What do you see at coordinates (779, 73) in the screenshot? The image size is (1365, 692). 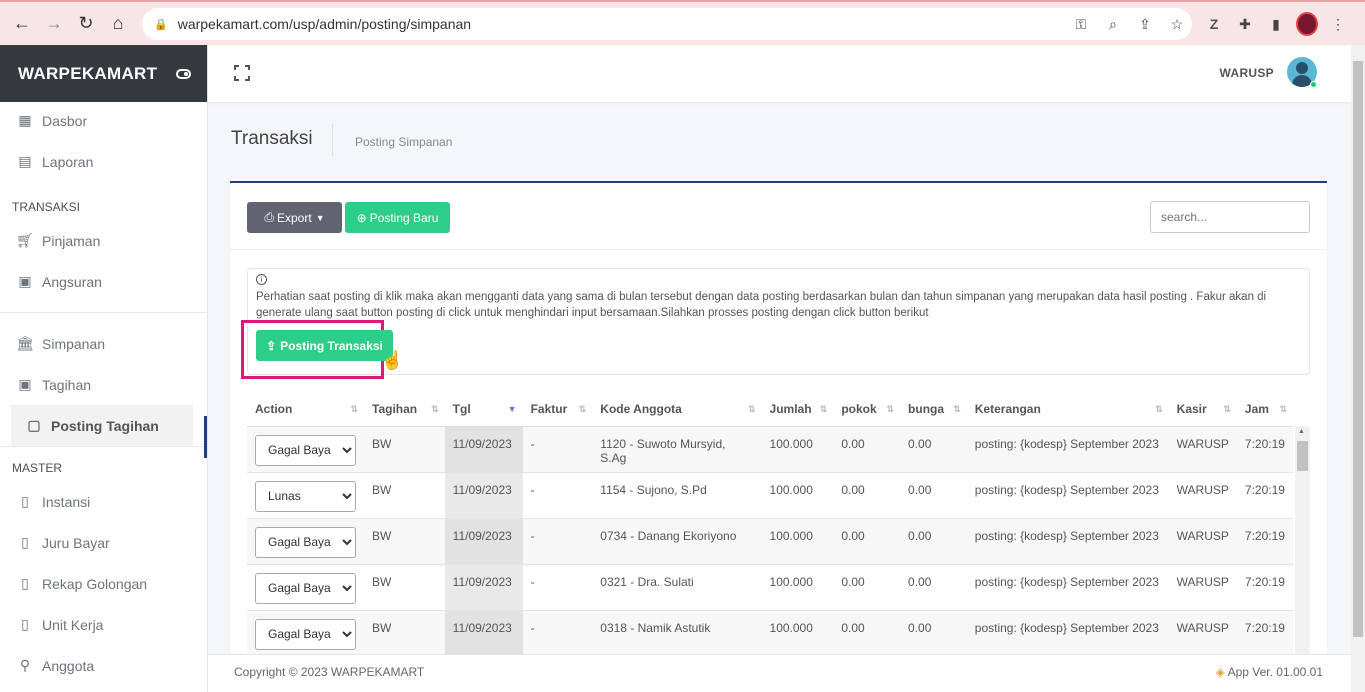 I see `top-header: WARUSP` at bounding box center [779, 73].